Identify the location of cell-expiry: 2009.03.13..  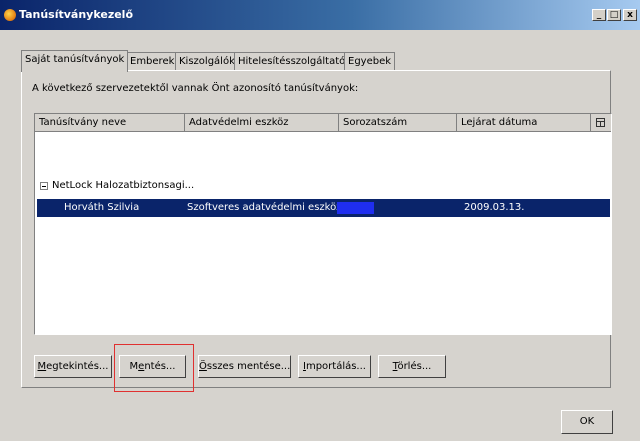
(494, 207).